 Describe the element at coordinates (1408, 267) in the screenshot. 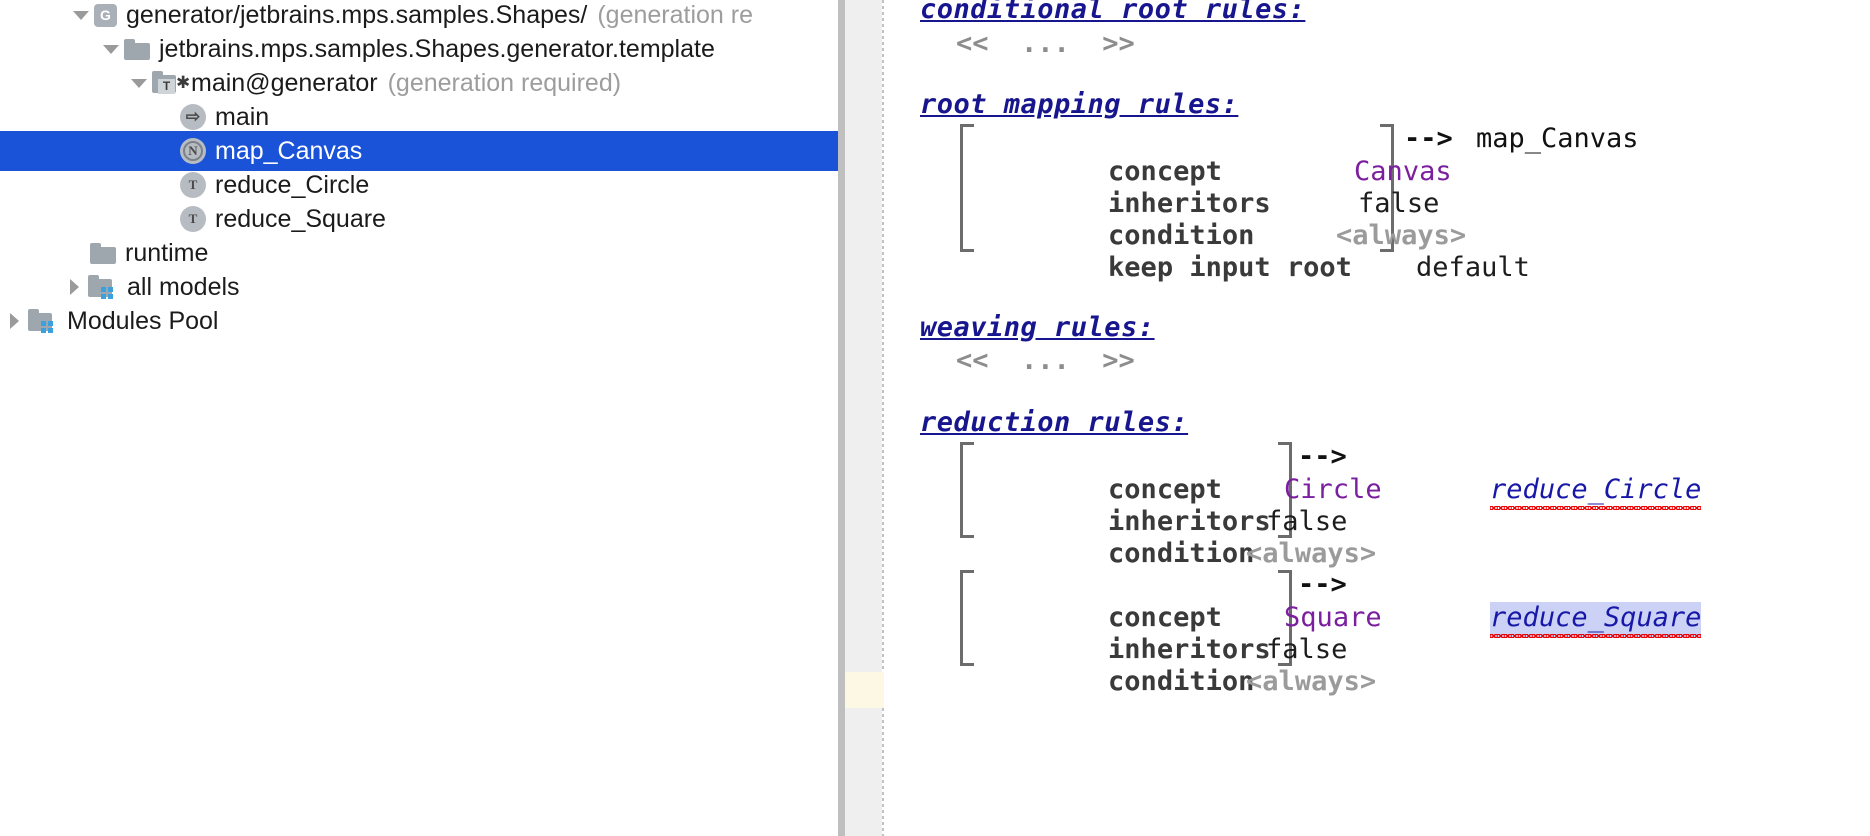

I see `root-mapping-keep-input-root-value: default` at that location.